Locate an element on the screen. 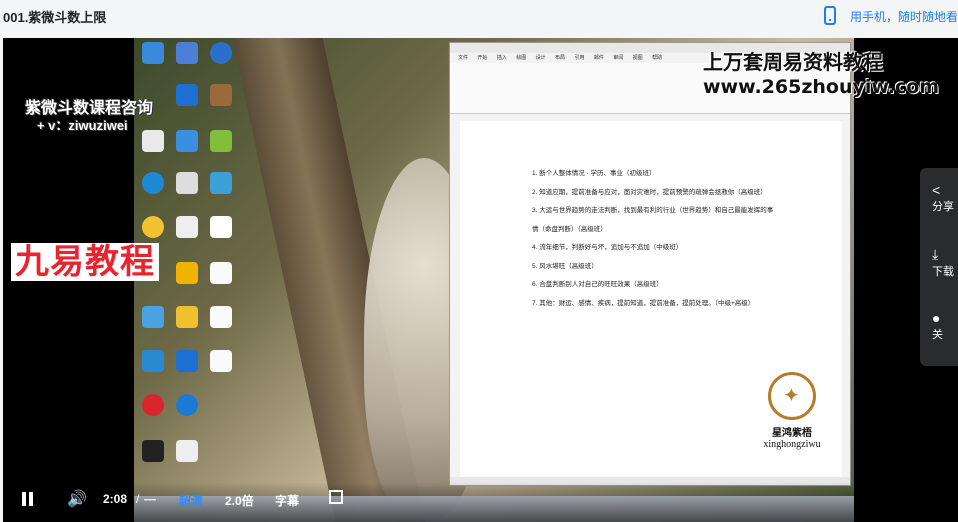 This screenshot has width=958, height=522. word-menu-item: 布局 is located at coordinates (560, 58).